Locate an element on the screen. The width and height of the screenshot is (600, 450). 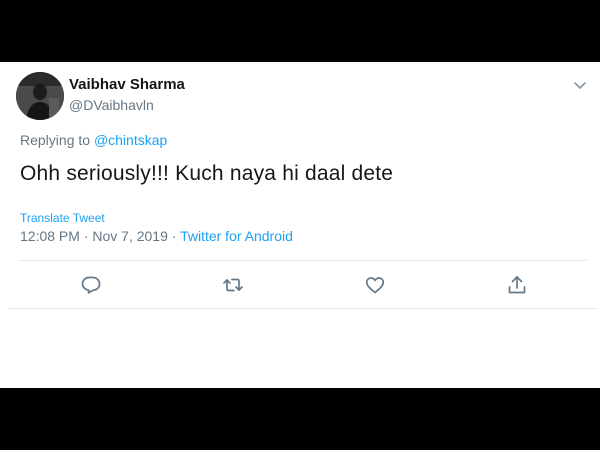
replying-to-link: @chintskap is located at coordinates (130, 140).